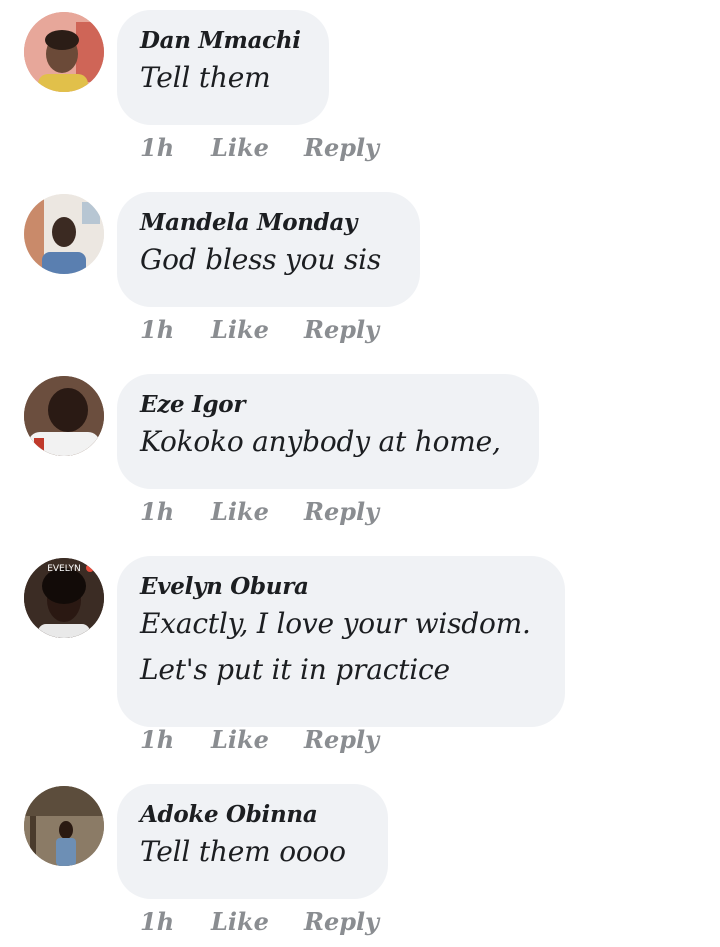 This screenshot has height=947, width=720. I want to click on author-name: Mandela Monday, so click(268, 223).